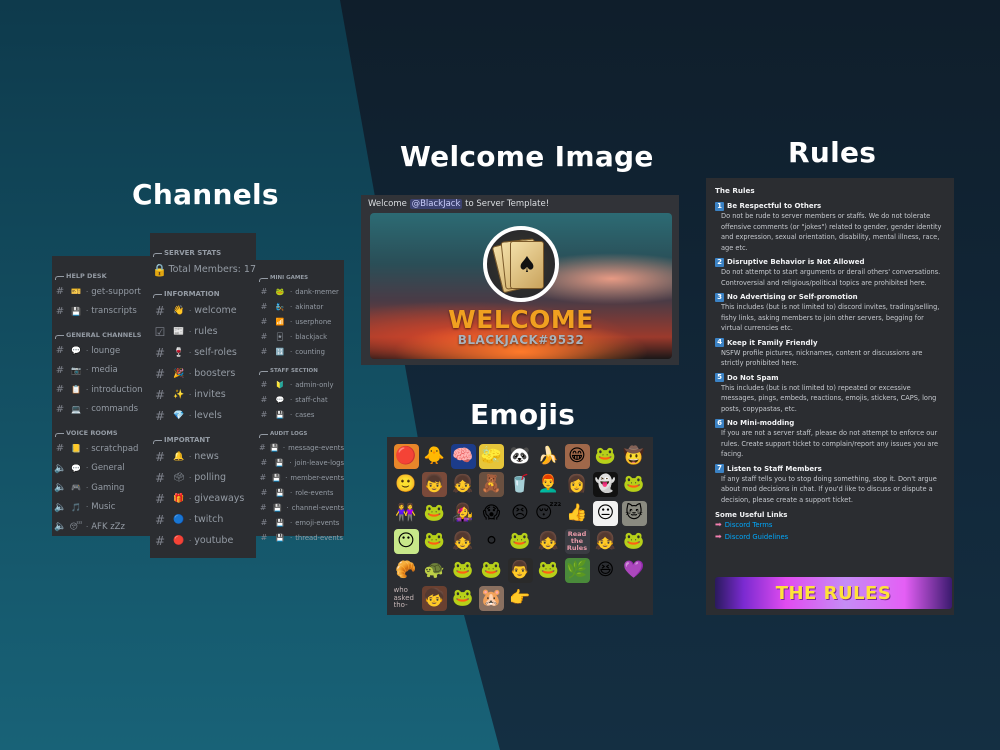 The image size is (1000, 750). What do you see at coordinates (203, 373) in the screenshot?
I see `channel-boosters: # 🎉 · boosters` at bounding box center [203, 373].